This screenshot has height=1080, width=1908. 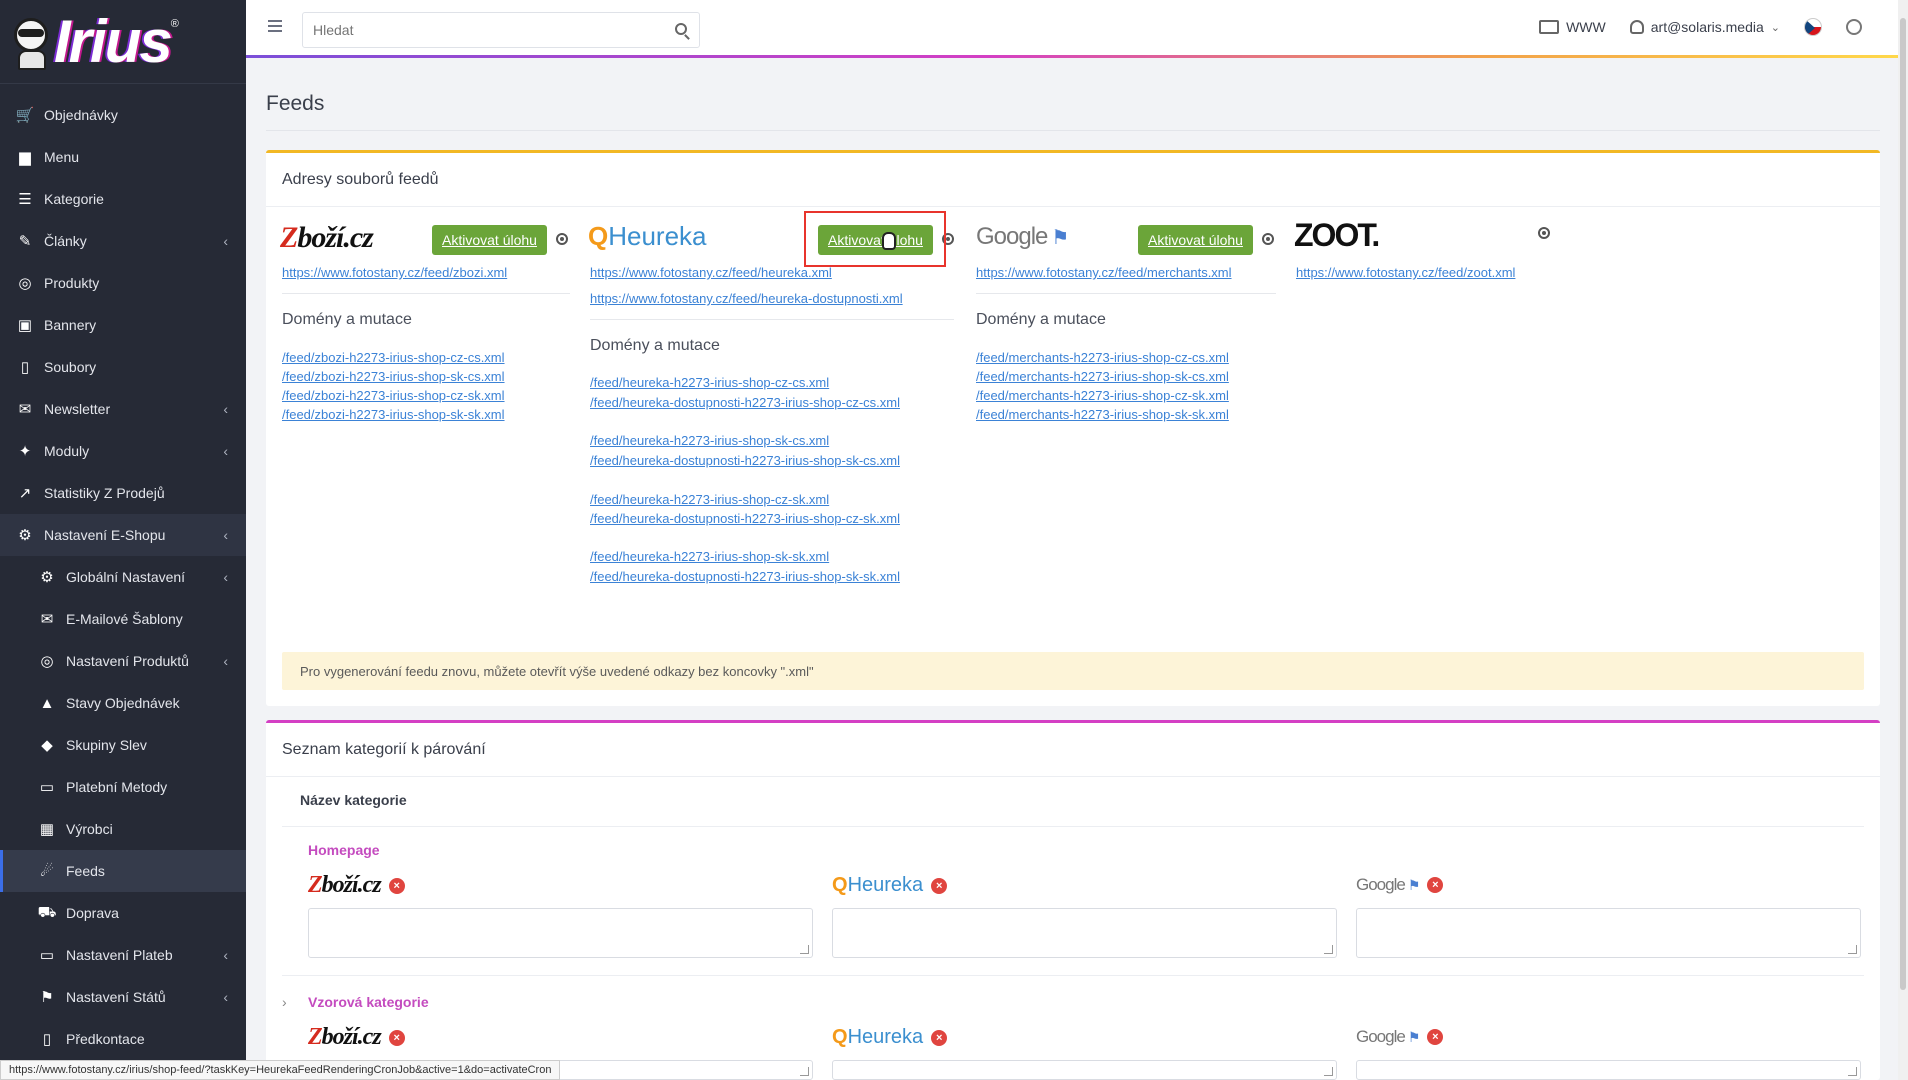 I want to click on card-icon: ▭, so click(x=47, y=787).